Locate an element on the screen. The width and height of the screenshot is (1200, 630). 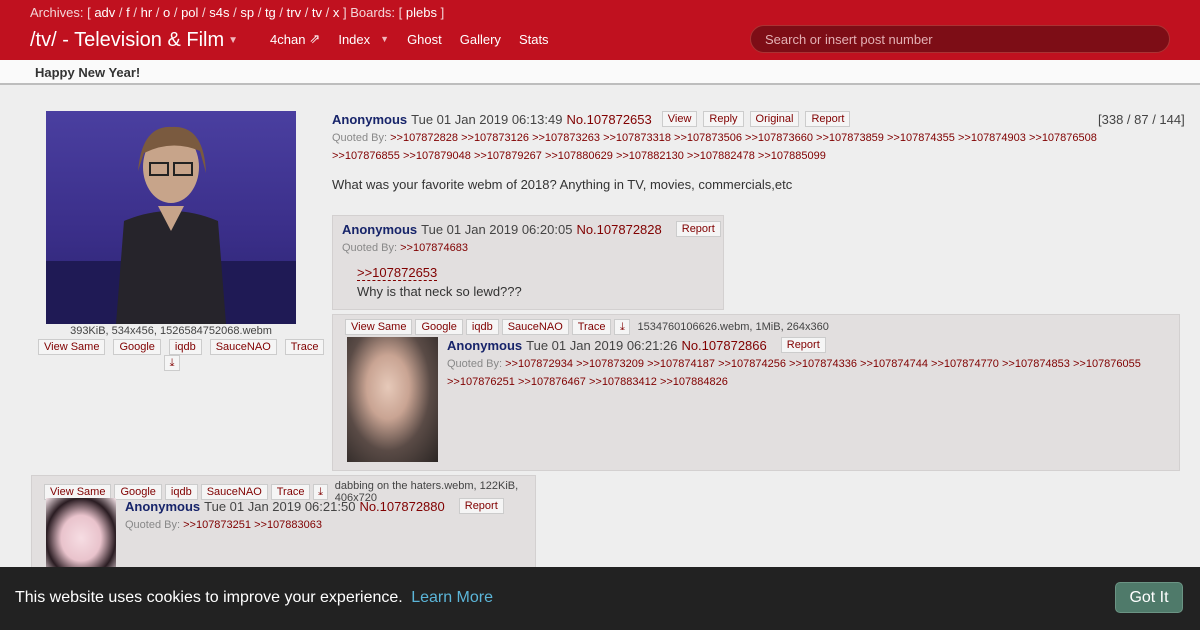
backlink: >>107873209 is located at coordinates (610, 364).